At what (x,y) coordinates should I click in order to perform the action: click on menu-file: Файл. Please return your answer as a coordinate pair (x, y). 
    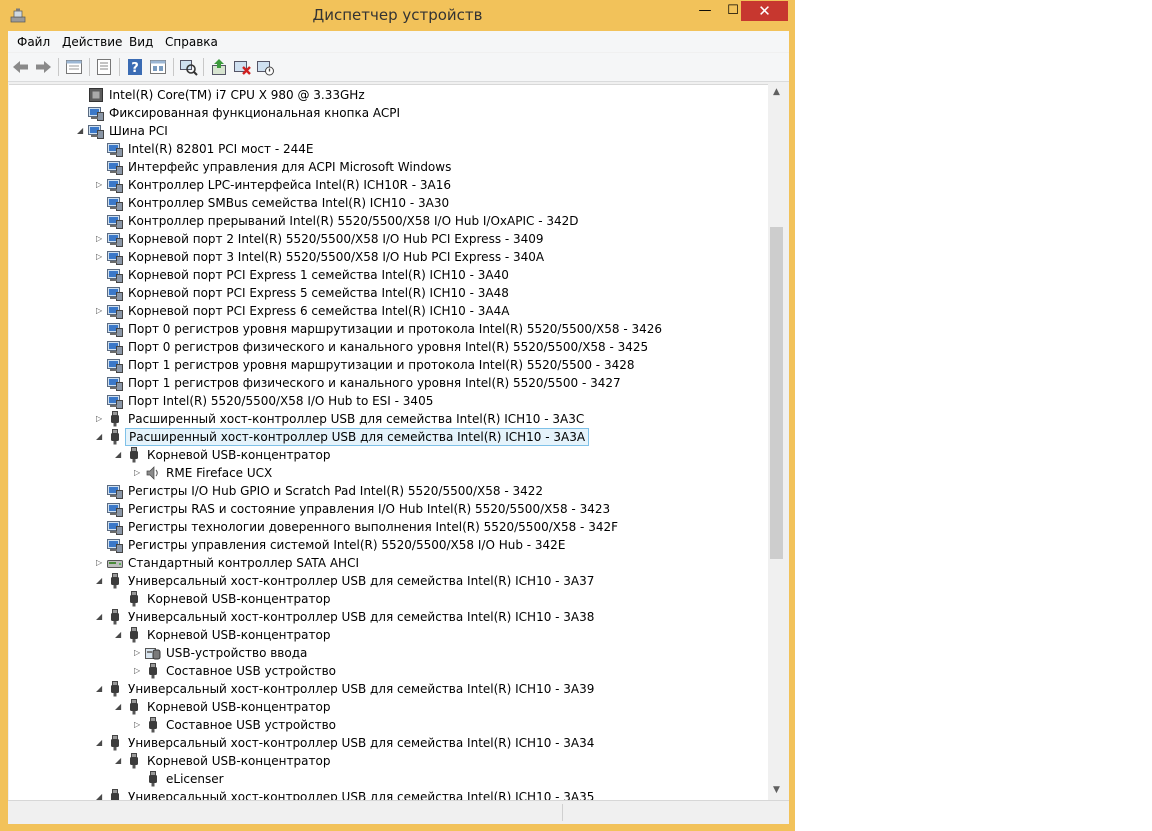
    Looking at the image, I should click on (33, 42).